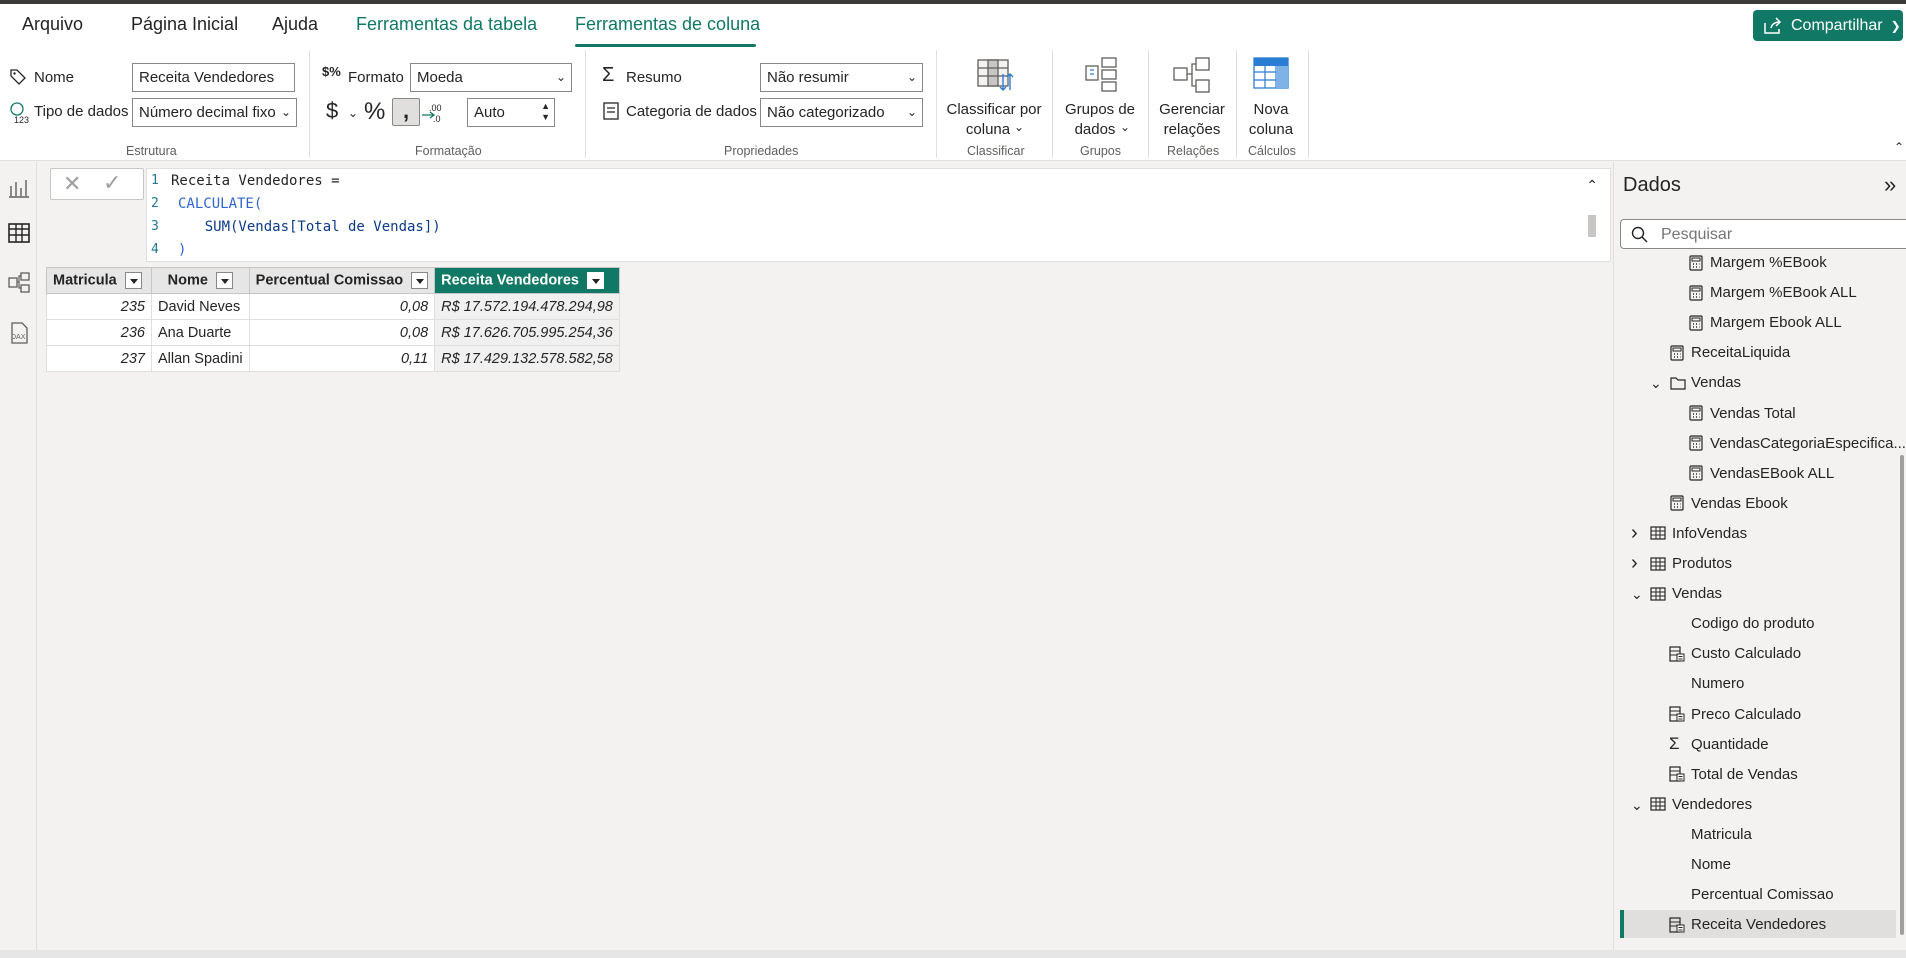 Image resolution: width=1906 pixels, height=958 pixels. I want to click on field-list-item: Vendas Total, so click(1742, 413).